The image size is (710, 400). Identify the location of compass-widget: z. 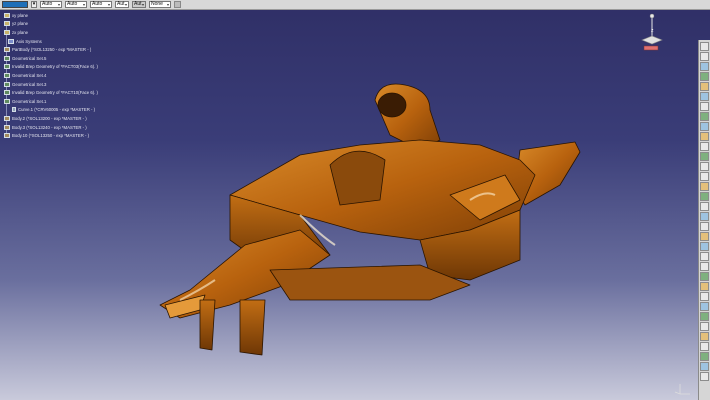
(652, 34).